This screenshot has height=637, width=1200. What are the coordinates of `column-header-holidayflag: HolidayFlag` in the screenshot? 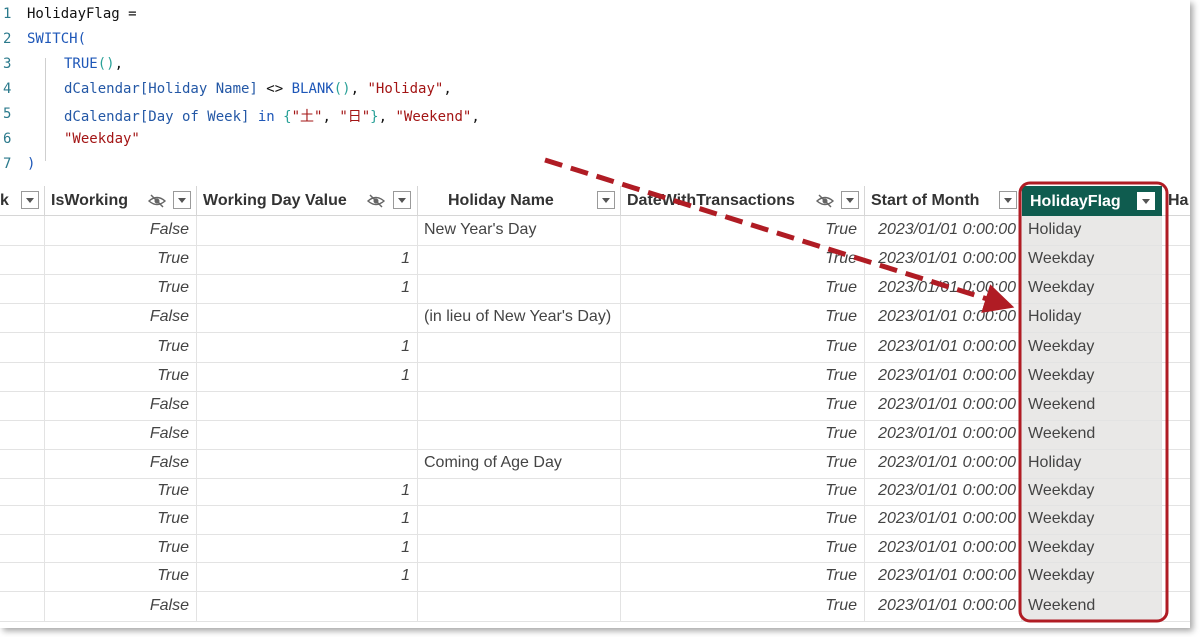 It's located at (1092, 201).